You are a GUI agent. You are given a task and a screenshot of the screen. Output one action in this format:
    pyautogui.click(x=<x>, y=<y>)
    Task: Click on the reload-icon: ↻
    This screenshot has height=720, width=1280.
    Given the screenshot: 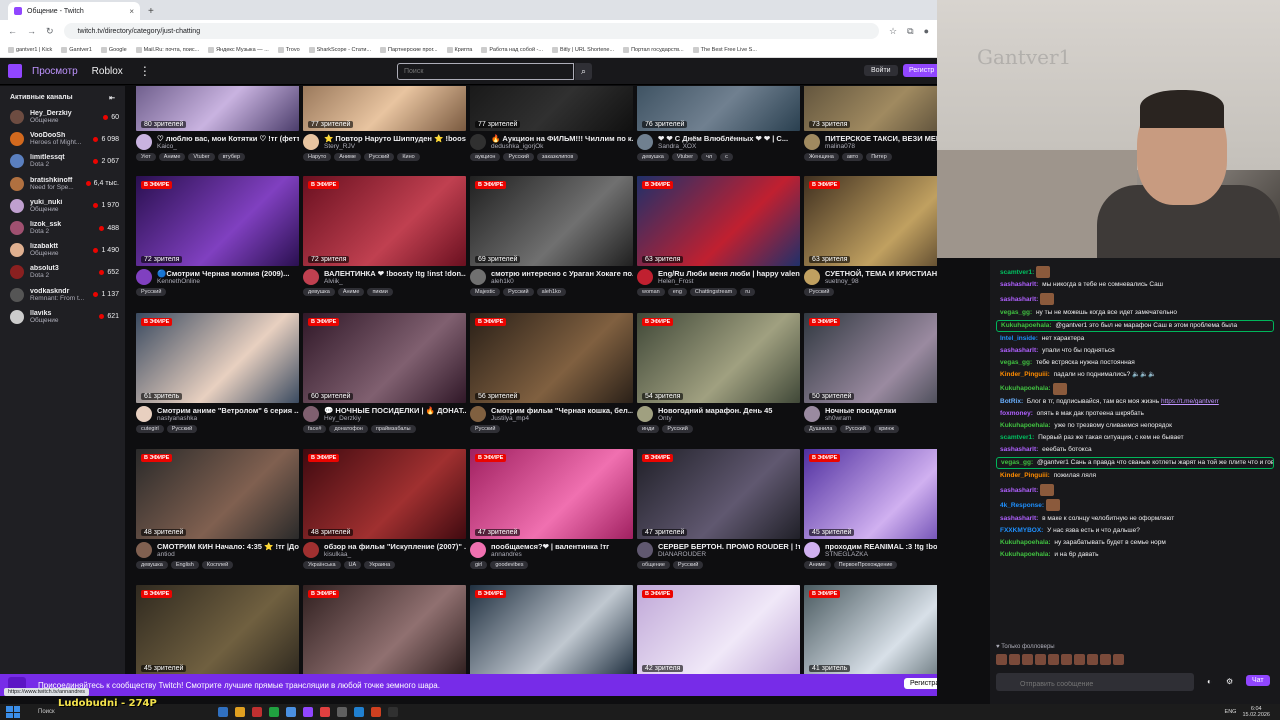 What is the action you would take?
    pyautogui.click(x=50, y=31)
    